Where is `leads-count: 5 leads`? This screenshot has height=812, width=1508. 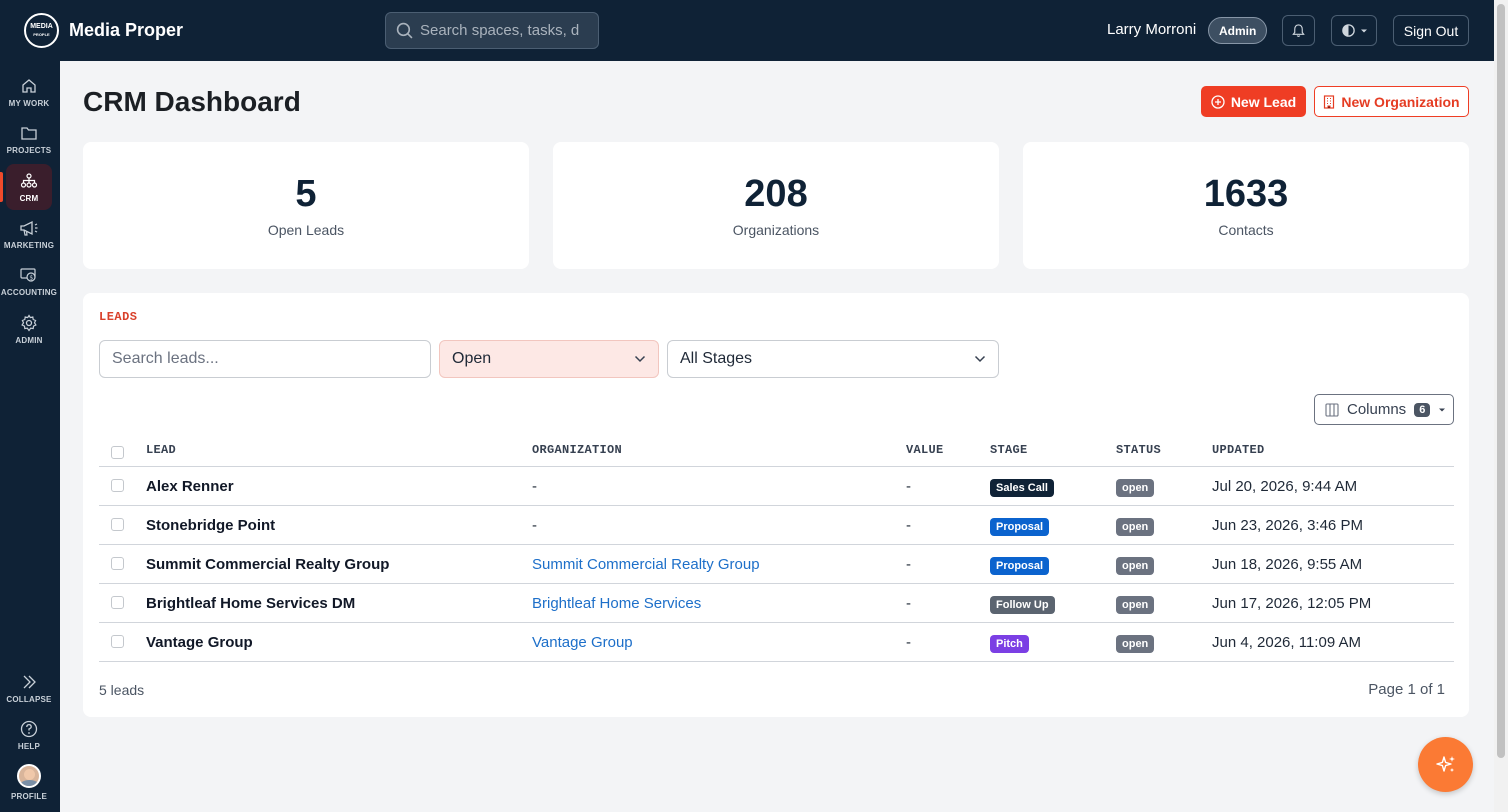
leads-count: 5 leads is located at coordinates (122, 690).